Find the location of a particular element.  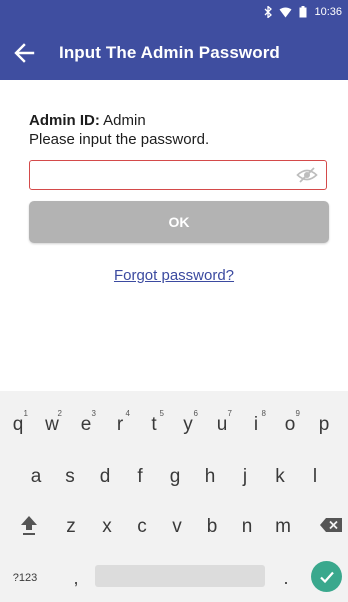

ok-button: OK is located at coordinates (179, 222).